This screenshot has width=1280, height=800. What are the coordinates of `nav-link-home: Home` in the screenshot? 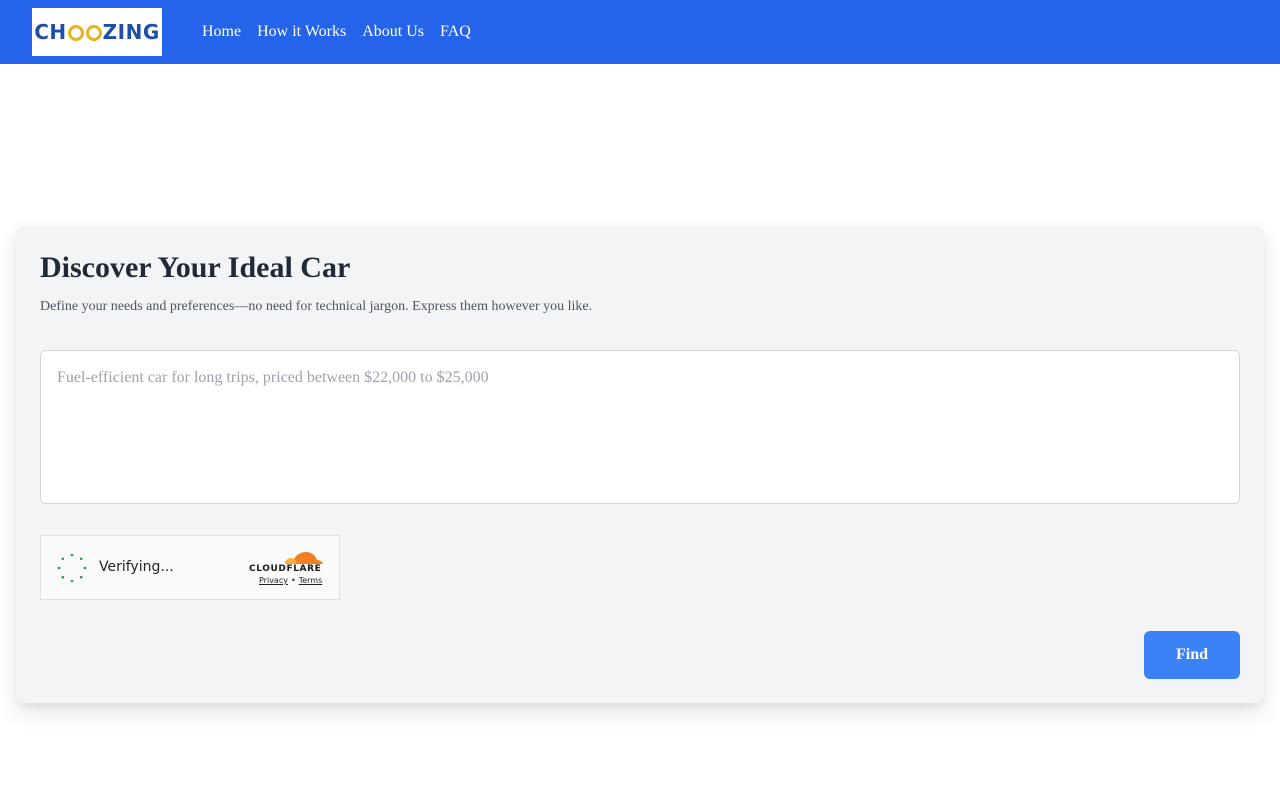 It's located at (221, 32).